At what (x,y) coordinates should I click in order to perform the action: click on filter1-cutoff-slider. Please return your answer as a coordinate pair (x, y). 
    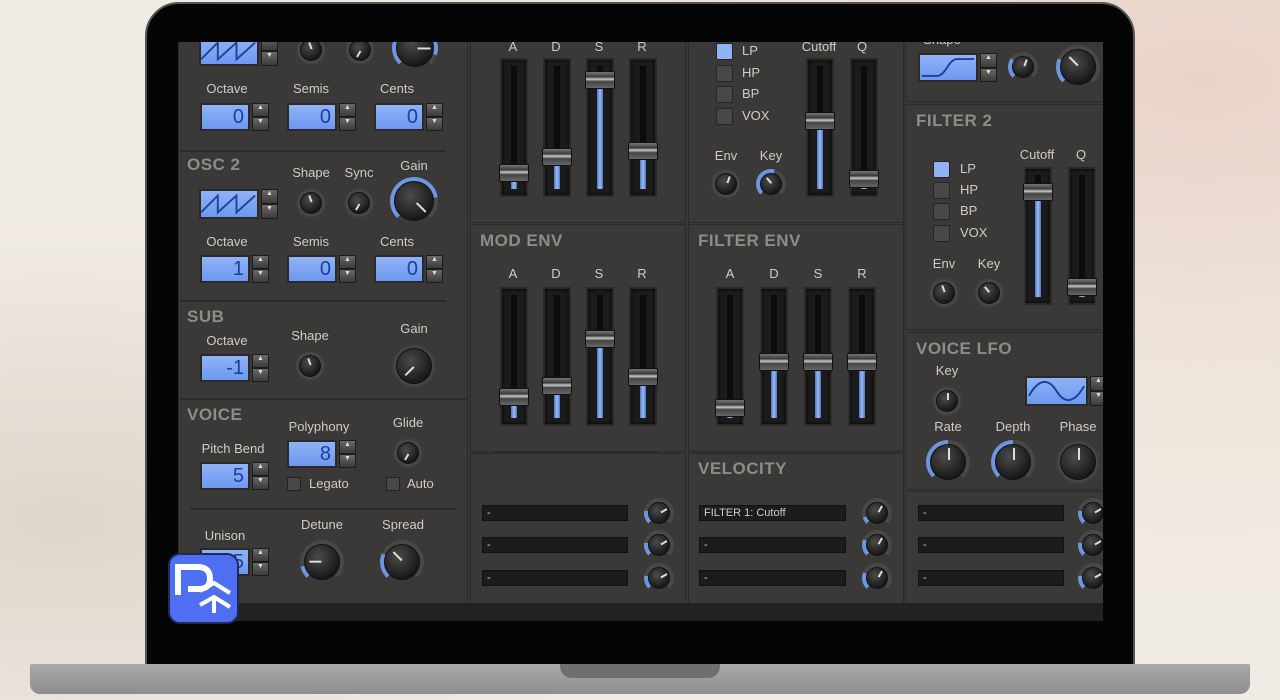
    Looking at the image, I should click on (820, 127).